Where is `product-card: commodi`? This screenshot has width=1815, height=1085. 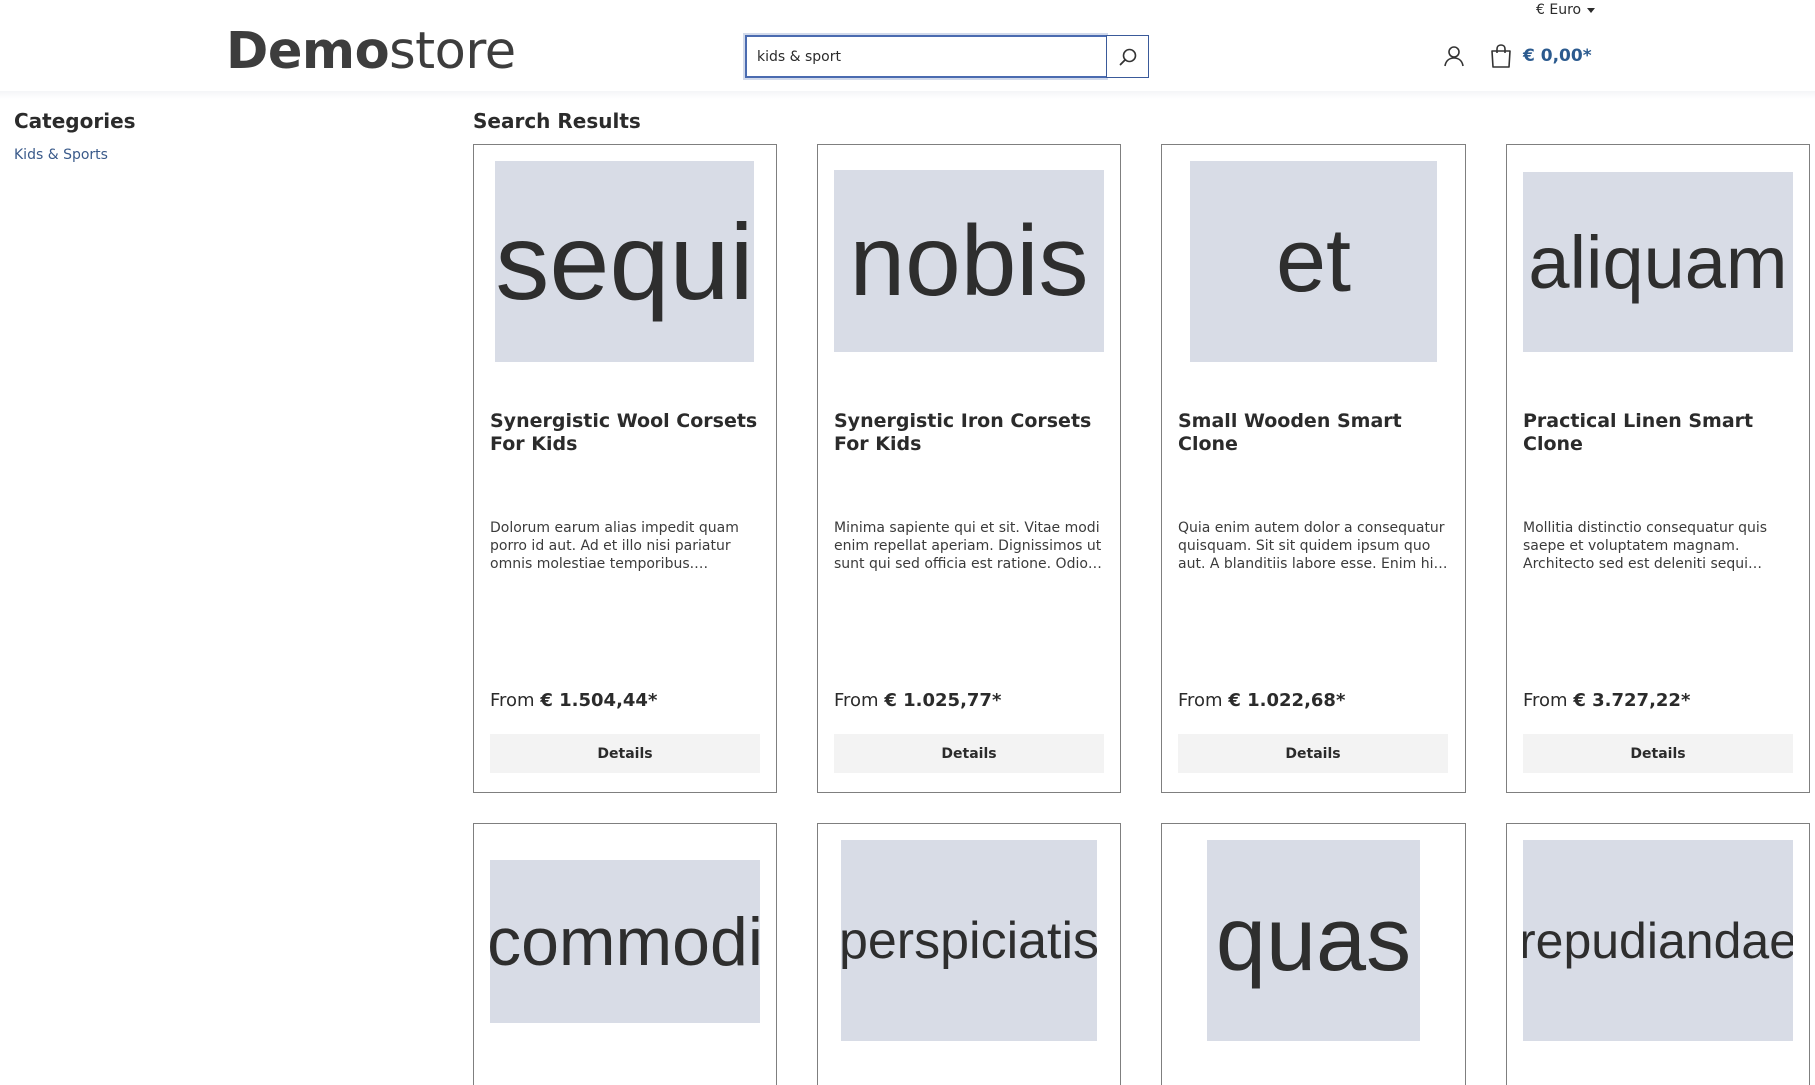
product-card: commodi is located at coordinates (625, 954).